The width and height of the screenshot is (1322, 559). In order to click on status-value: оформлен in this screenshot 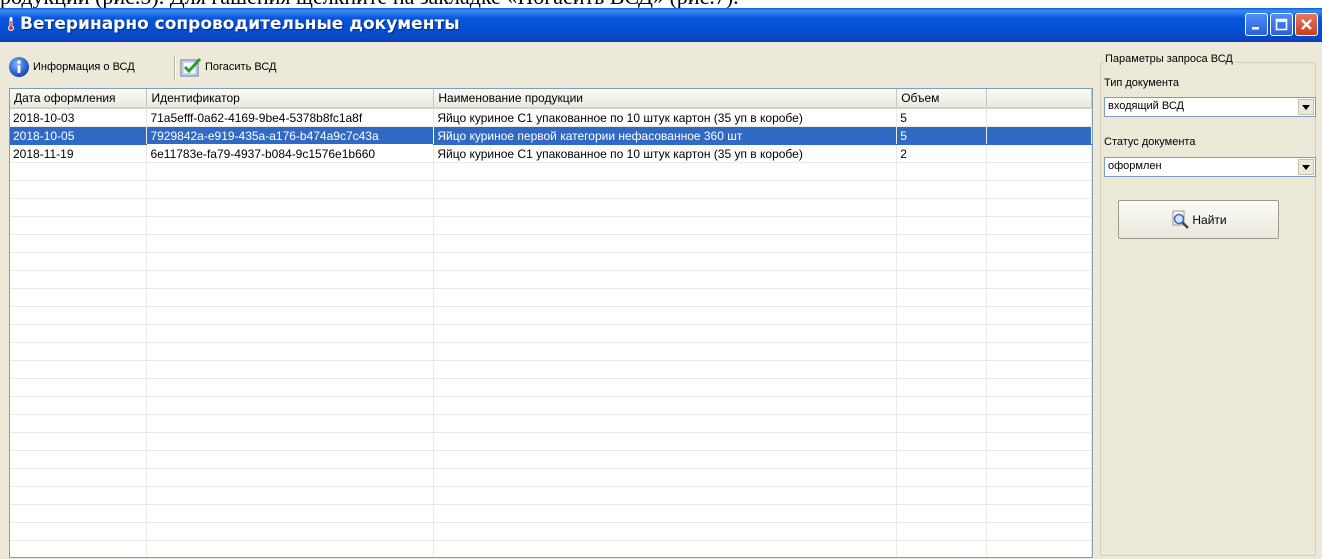, I will do `click(1135, 166)`.